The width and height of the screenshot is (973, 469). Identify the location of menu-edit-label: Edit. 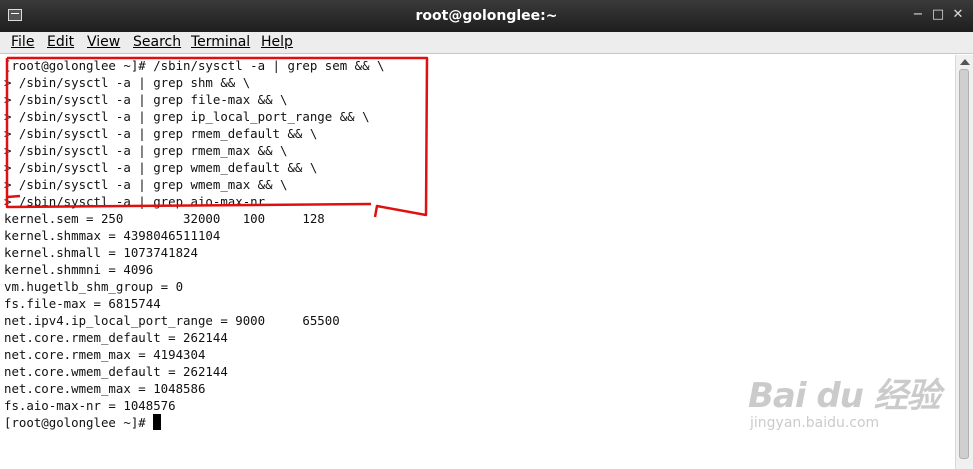
(61, 42).